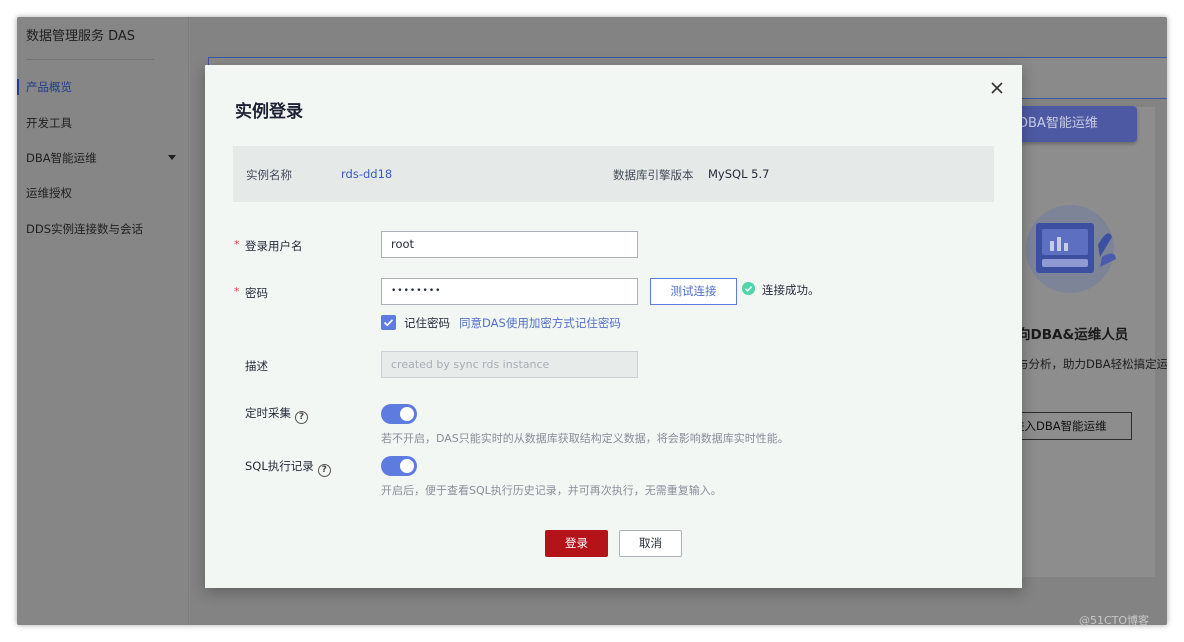 The height and width of the screenshot is (642, 1184). Describe the element at coordinates (1092, 364) in the screenshot. I see `promo-description: 与分析，助力DBA轻松搞定运` at that location.